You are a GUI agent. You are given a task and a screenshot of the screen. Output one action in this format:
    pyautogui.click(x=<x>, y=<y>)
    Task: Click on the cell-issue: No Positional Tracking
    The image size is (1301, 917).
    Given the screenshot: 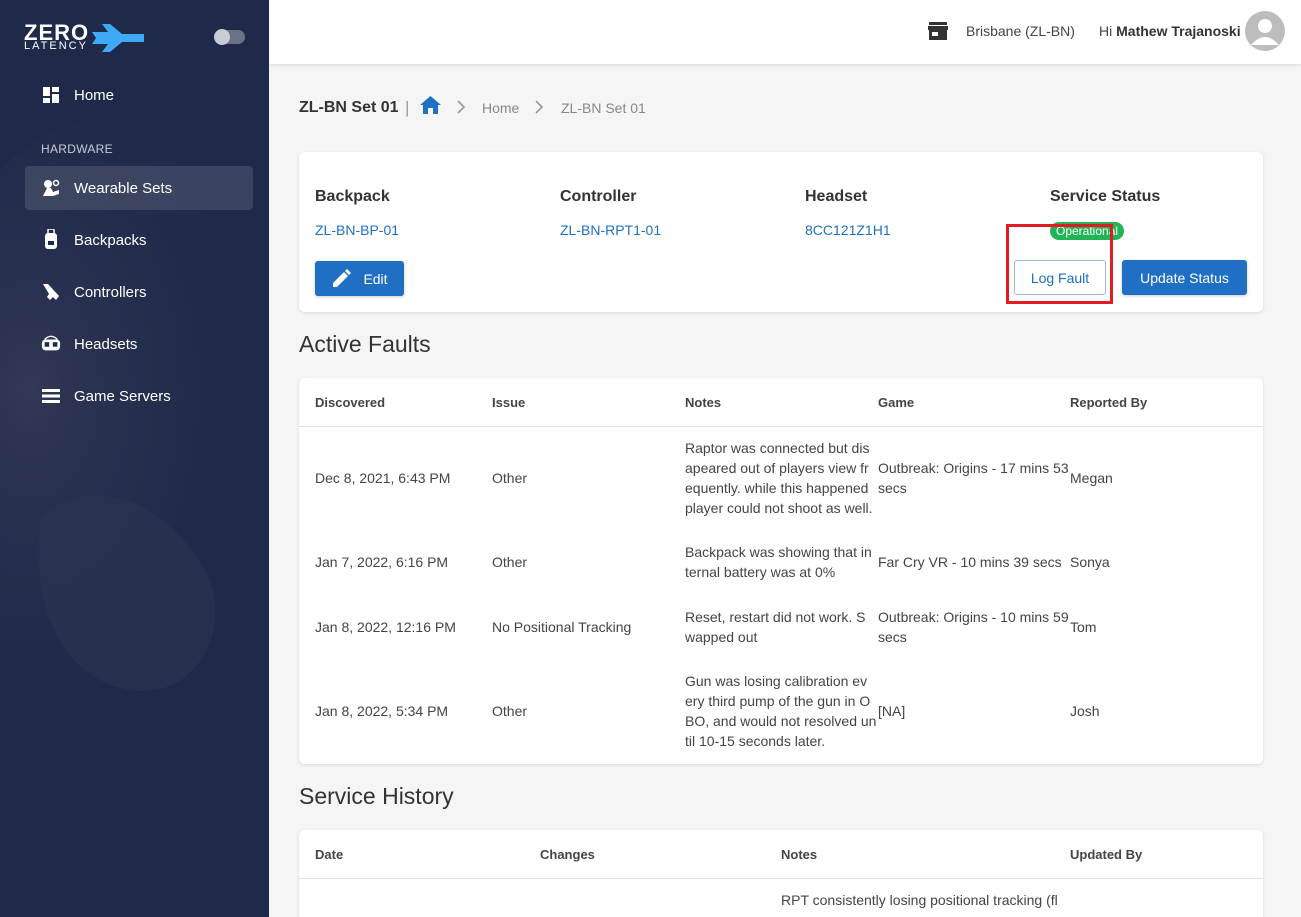 What is the action you would take?
    pyautogui.click(x=562, y=627)
    